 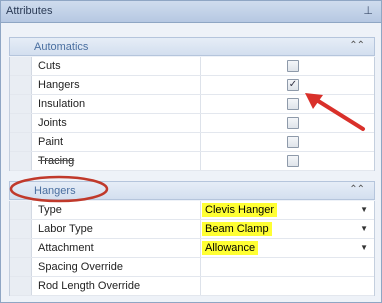 I want to click on labor-type-value: Beam Clamp, so click(x=237, y=229).